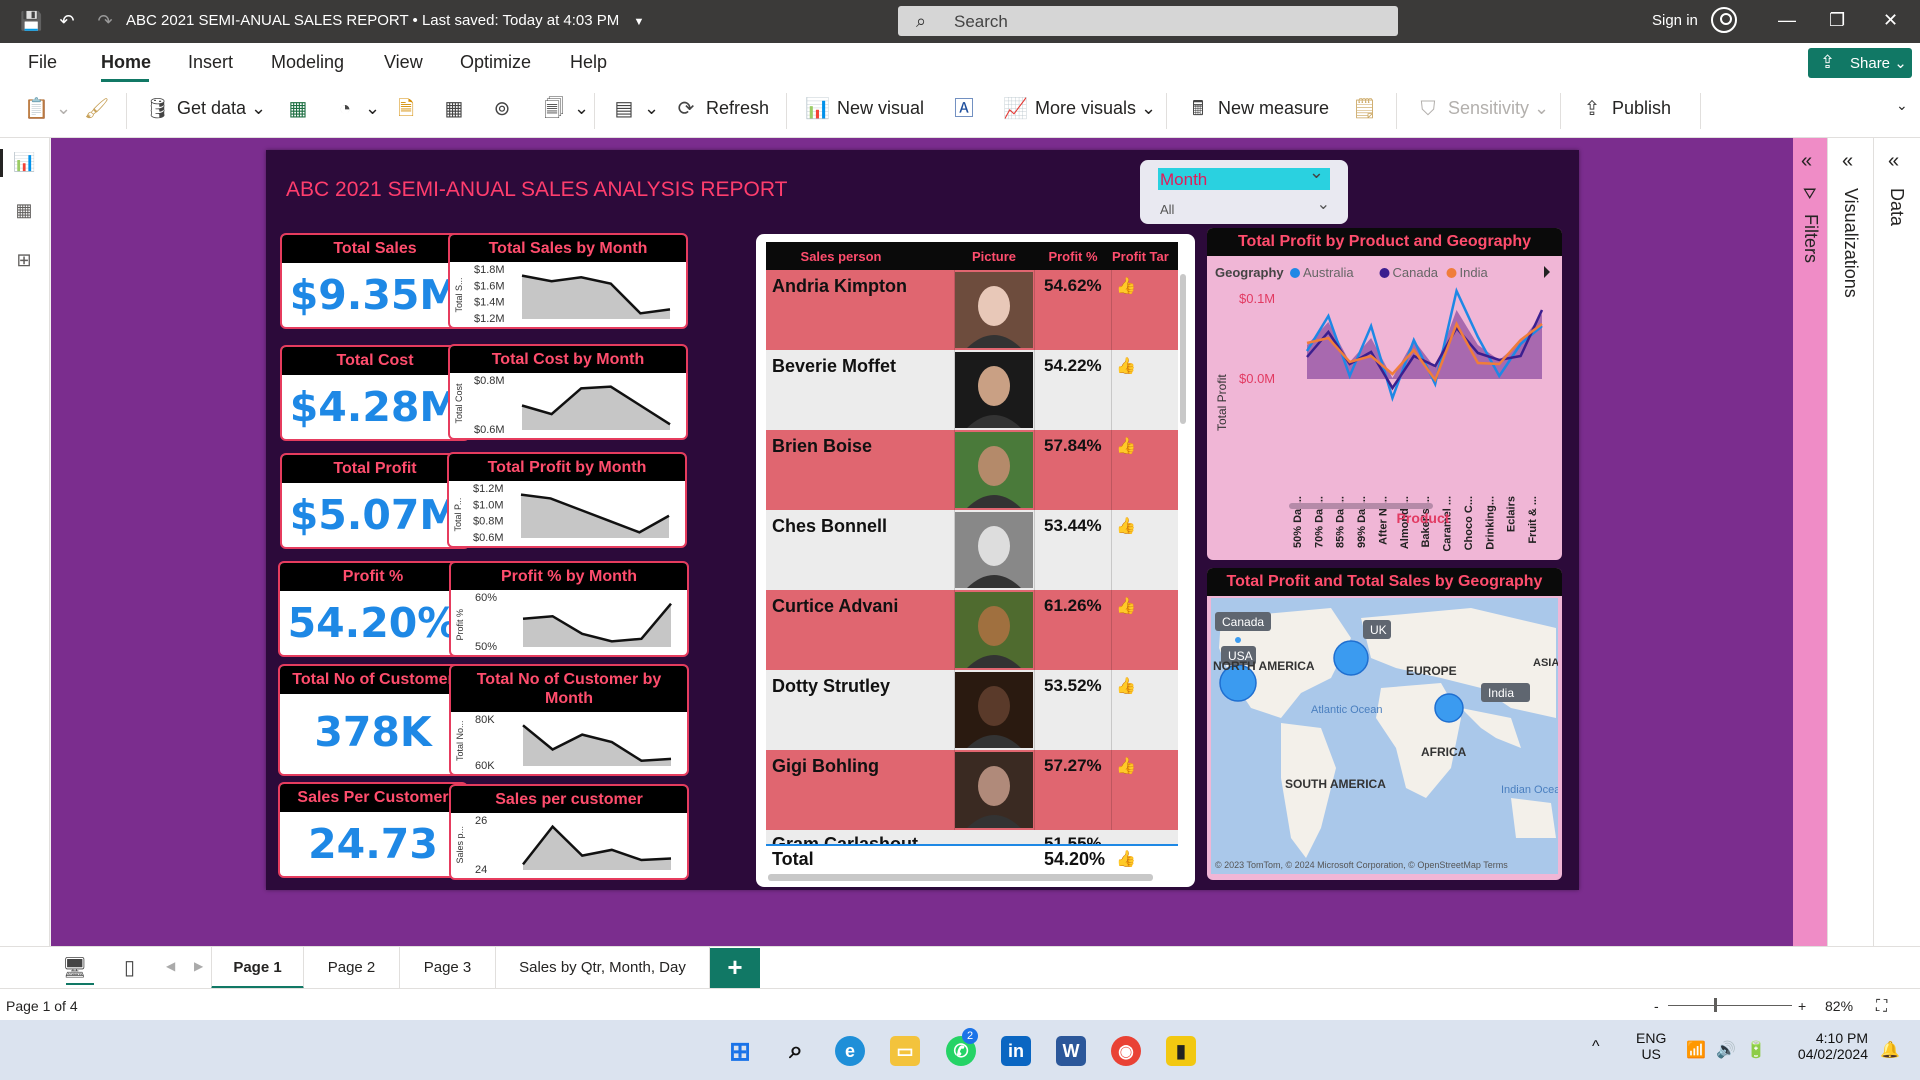 This screenshot has width=1920, height=1080. Describe the element at coordinates (1896, 542) in the screenshot. I see `data-pane: « Data` at that location.